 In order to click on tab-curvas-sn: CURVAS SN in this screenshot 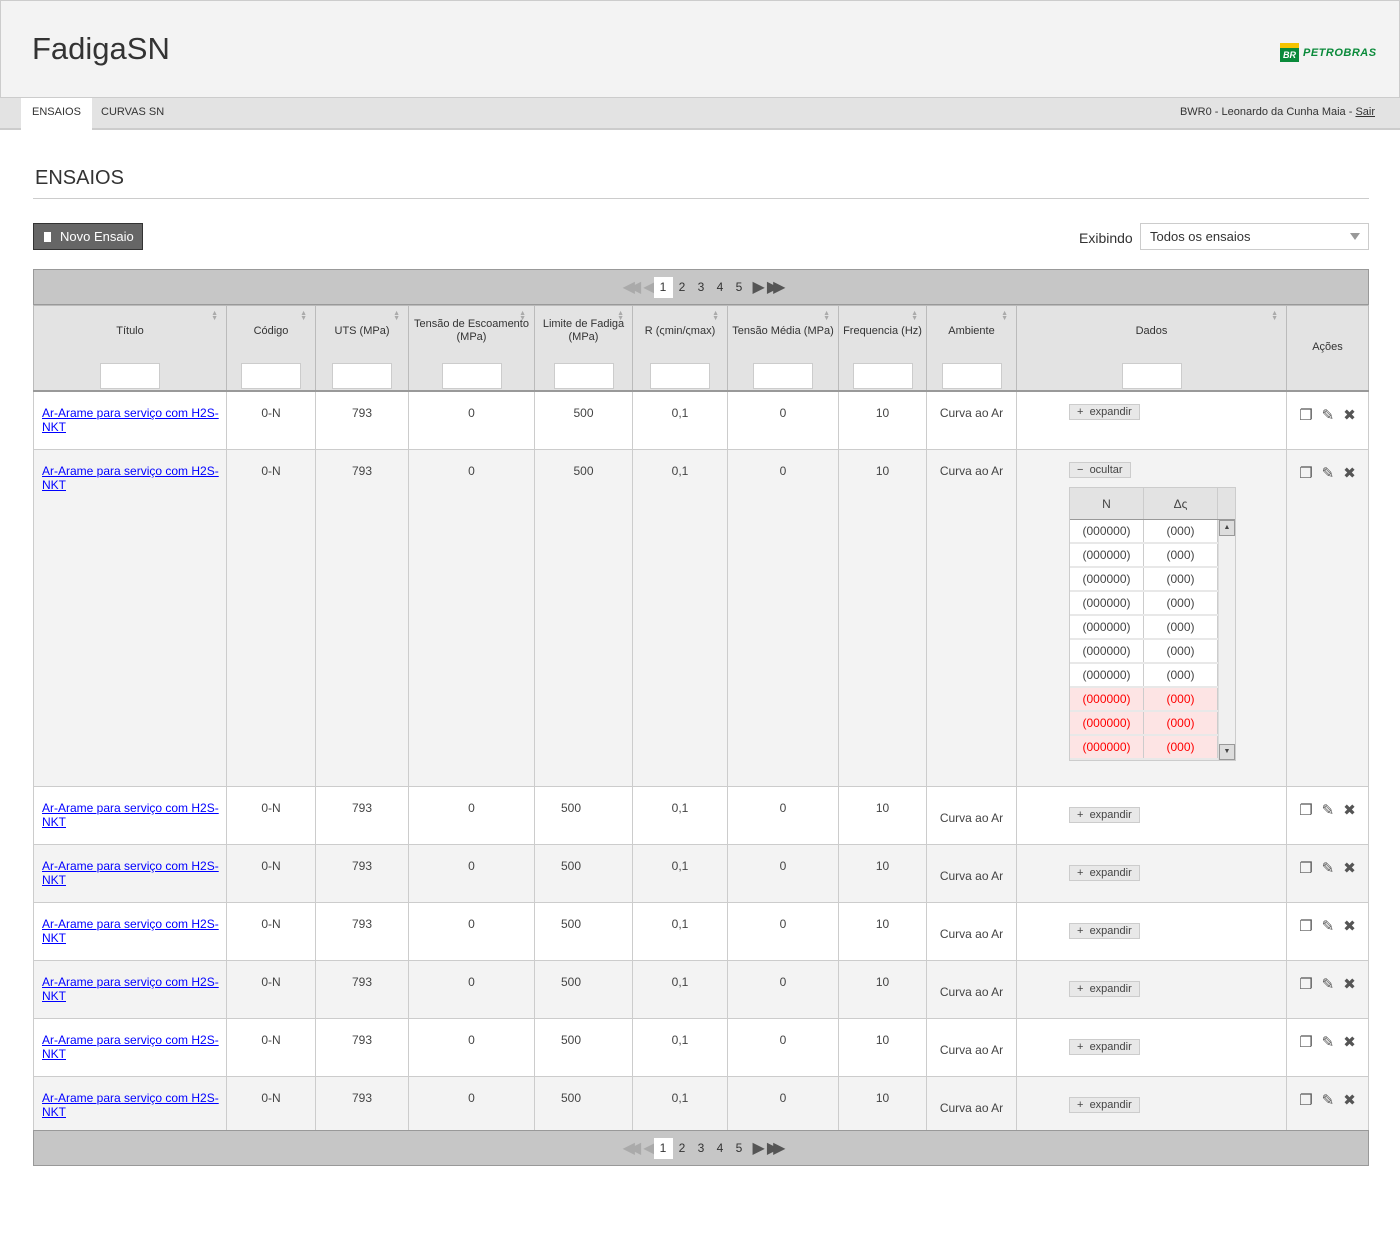, I will do `click(132, 114)`.